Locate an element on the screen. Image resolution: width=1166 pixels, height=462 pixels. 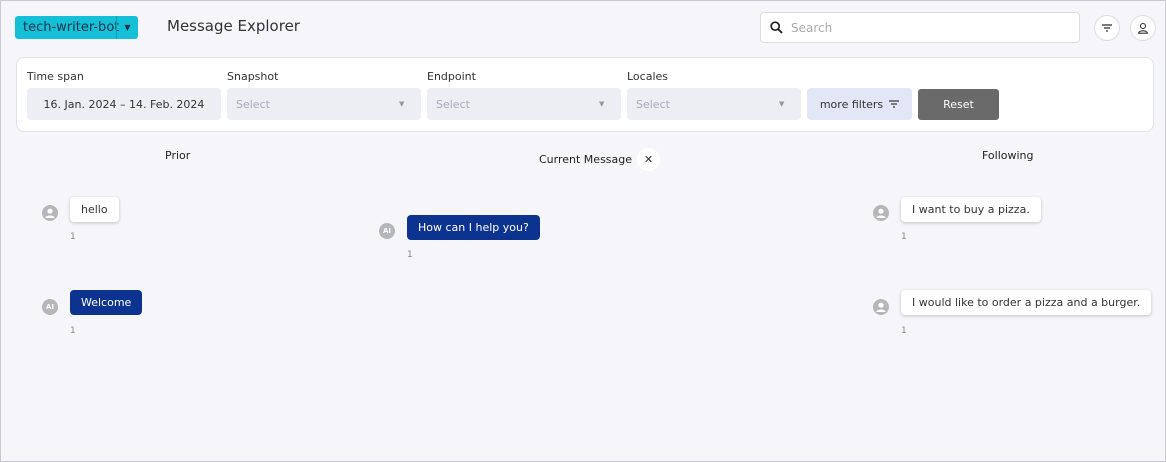
prior-column-title: Prior is located at coordinates (178, 155).